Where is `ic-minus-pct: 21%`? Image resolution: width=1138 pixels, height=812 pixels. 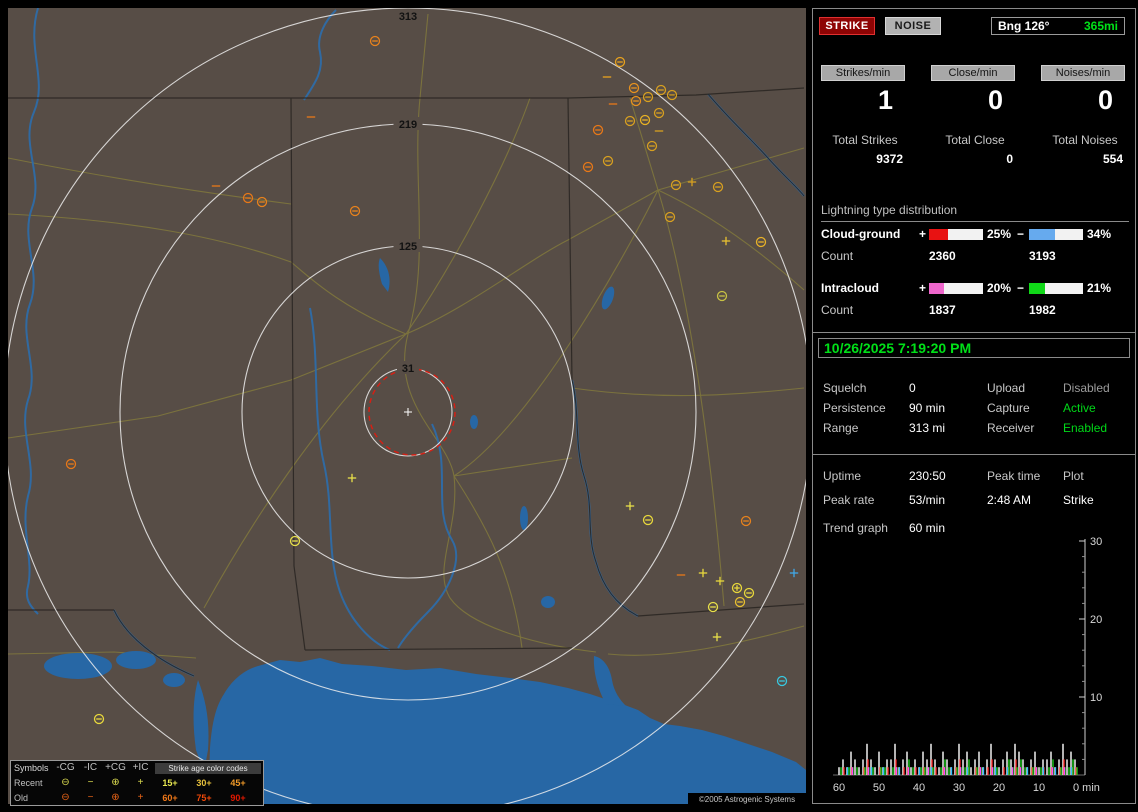
ic-minus-pct: 21% is located at coordinates (1099, 288).